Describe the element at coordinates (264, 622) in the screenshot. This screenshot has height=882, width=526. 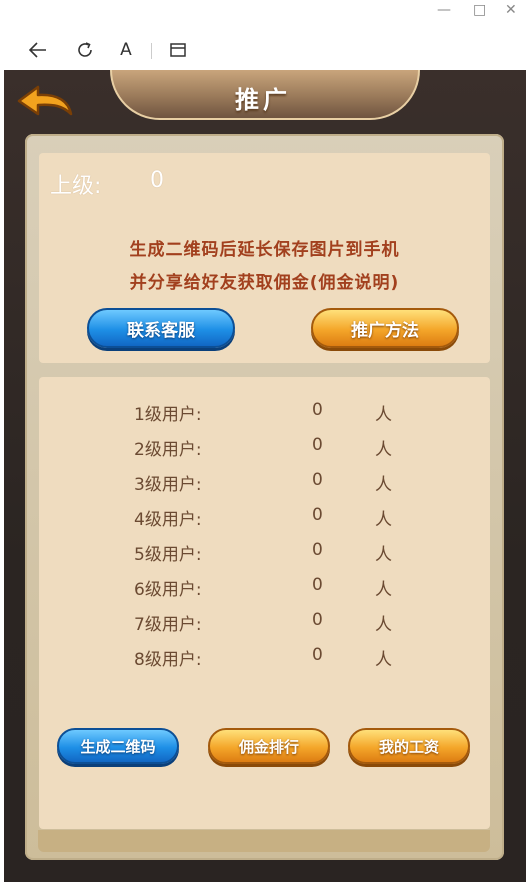
I see `level-row: 7级用户: 0 人` at that location.